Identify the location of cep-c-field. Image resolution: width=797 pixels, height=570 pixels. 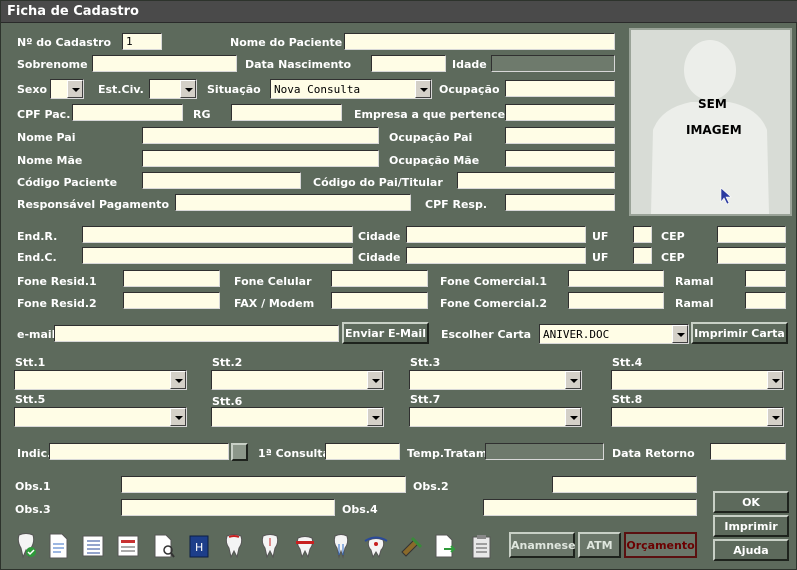
(751, 255).